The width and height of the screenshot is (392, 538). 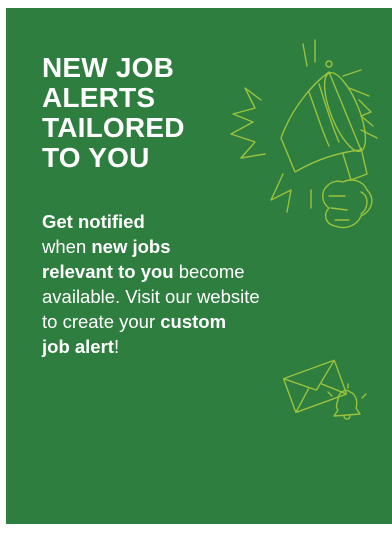 I want to click on body-line: to create your custom, so click(x=192, y=321).